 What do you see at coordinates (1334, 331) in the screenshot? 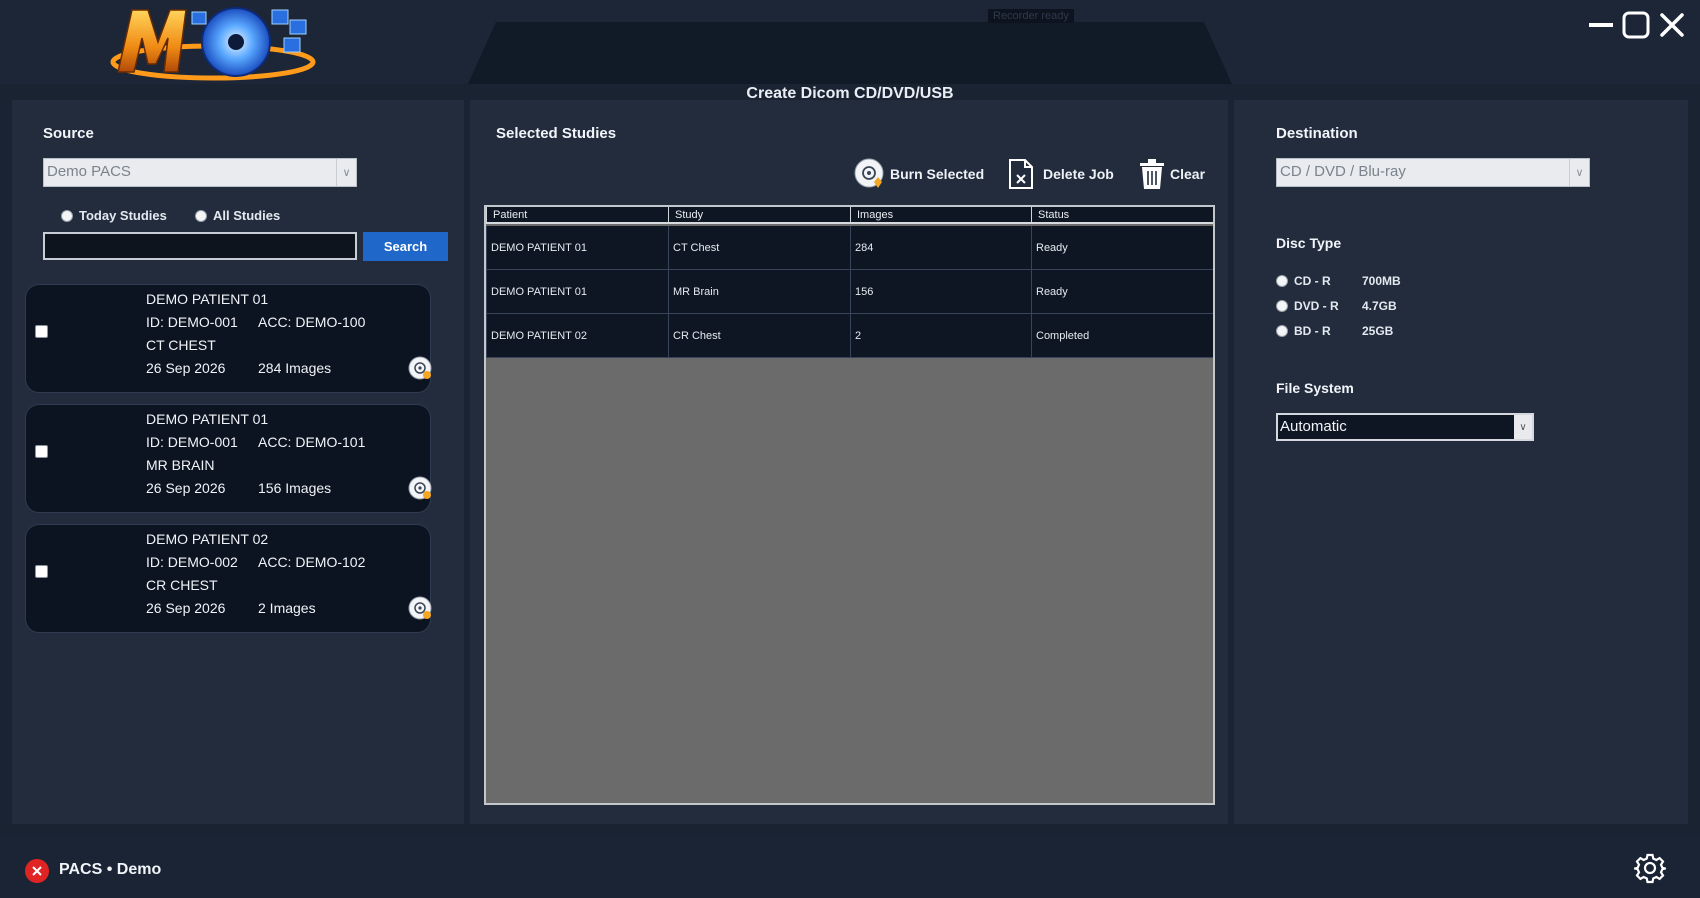
I see `disc-type-bd: BD - R 25GB` at bounding box center [1334, 331].